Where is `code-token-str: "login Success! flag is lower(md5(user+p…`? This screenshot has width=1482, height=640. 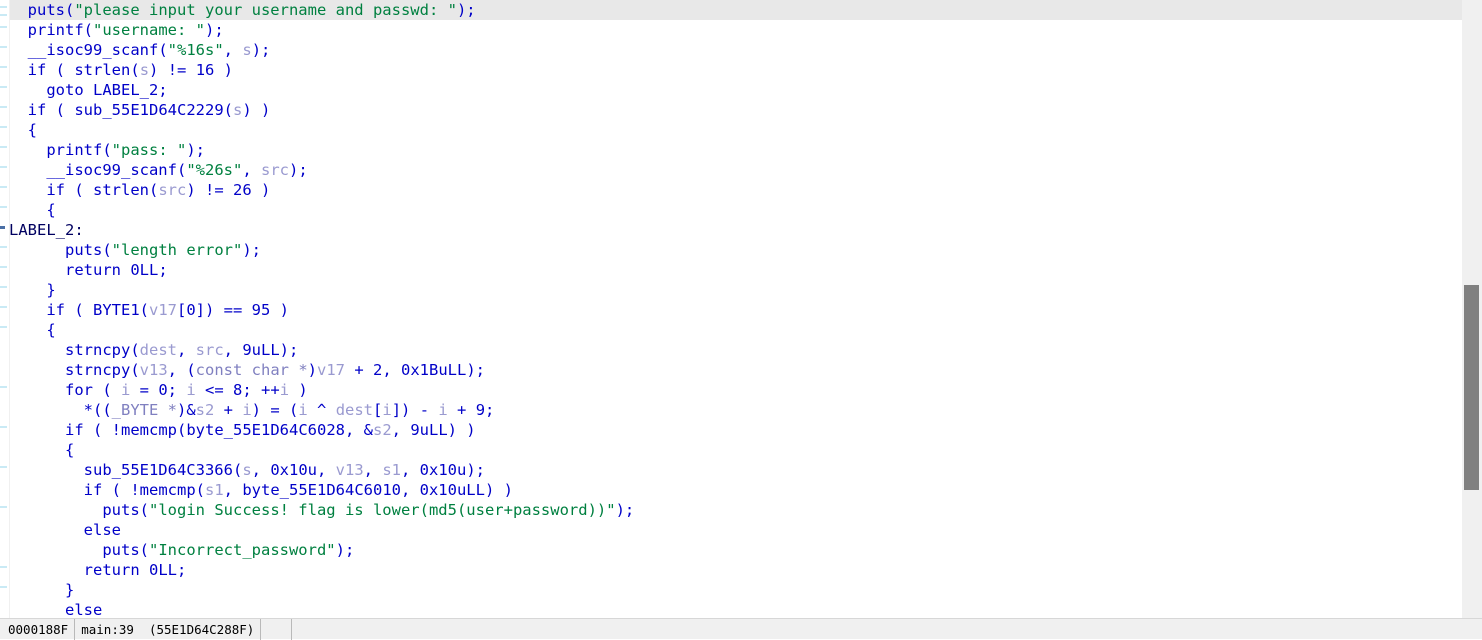 code-token-str: "login Success! flag is lower(md5(user+p… is located at coordinates (382, 510).